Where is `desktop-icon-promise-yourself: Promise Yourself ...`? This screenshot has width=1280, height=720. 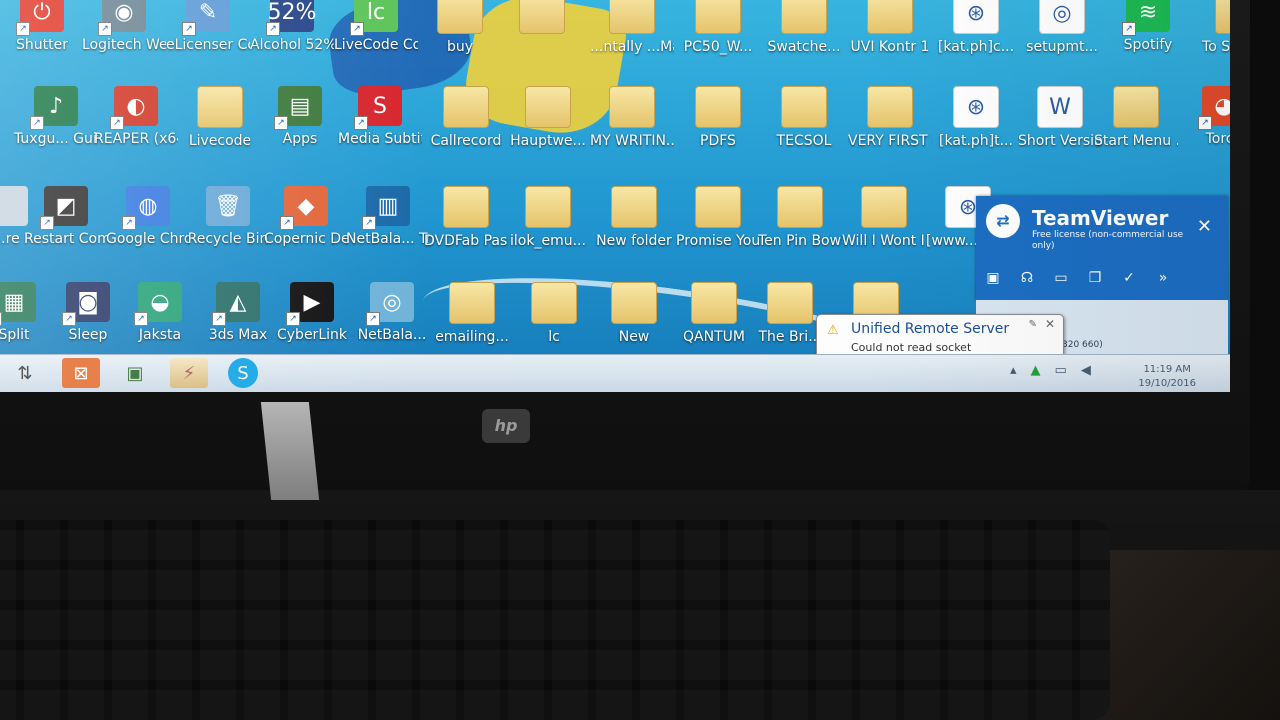
desktop-icon-promise-yourself: Promise Yourself ... is located at coordinates (718, 218).